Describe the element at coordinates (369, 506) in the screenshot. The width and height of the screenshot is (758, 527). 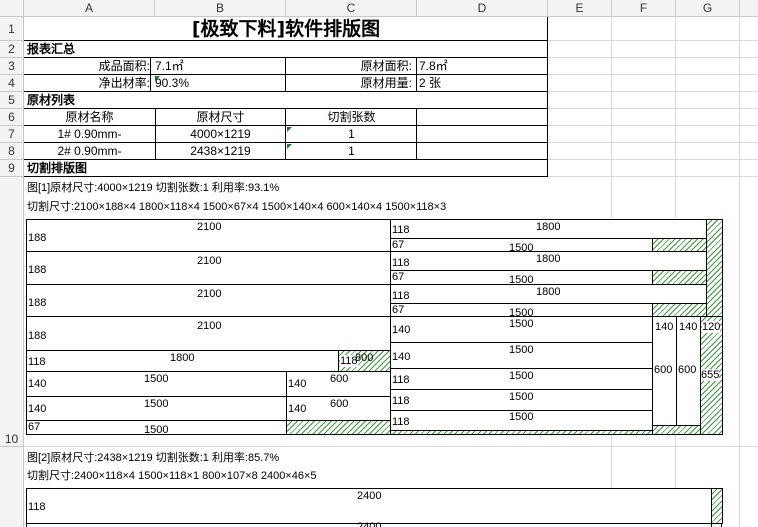
I see `cut-piece: 2400 118` at that location.